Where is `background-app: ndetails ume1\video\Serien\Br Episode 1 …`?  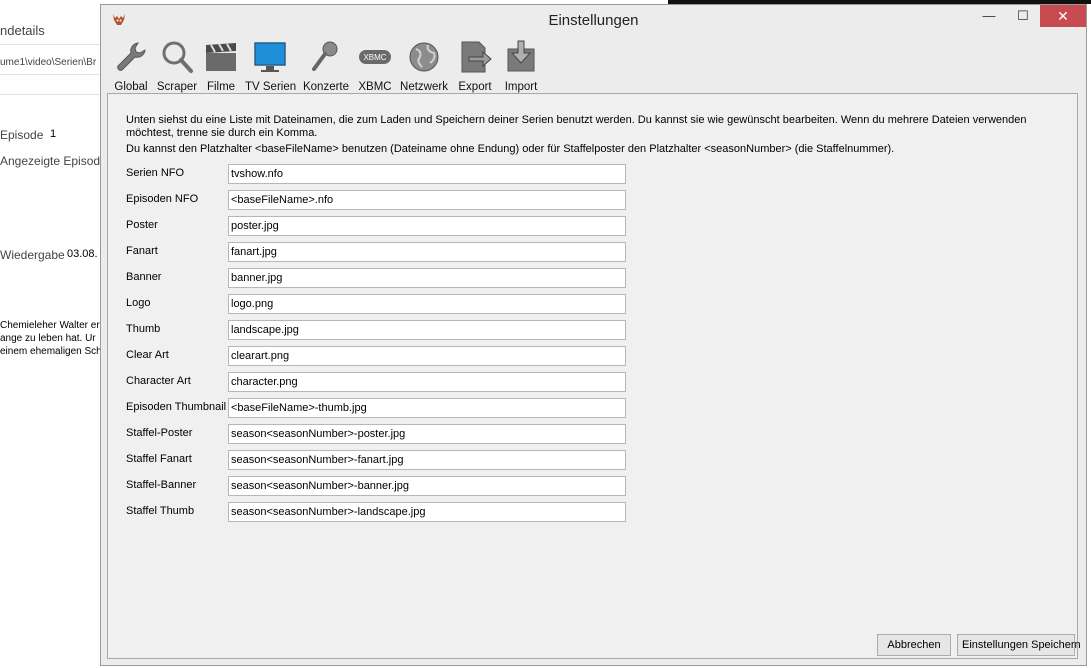
background-app: ndetails ume1\video\Serien\Br Episode 1 … is located at coordinates (53, 334).